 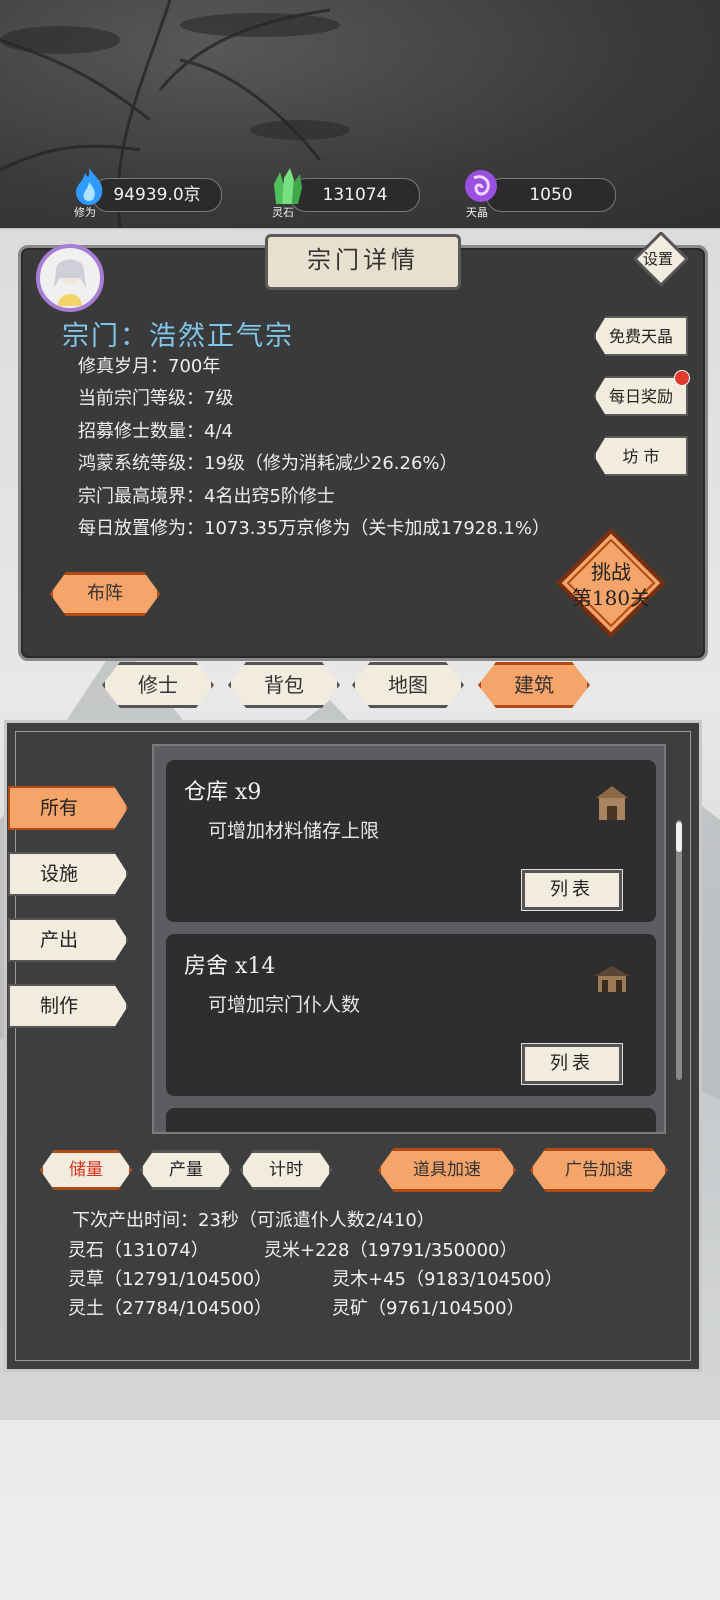 What do you see at coordinates (223, 792) in the screenshot?
I see `building-title: 仓库 x9` at bounding box center [223, 792].